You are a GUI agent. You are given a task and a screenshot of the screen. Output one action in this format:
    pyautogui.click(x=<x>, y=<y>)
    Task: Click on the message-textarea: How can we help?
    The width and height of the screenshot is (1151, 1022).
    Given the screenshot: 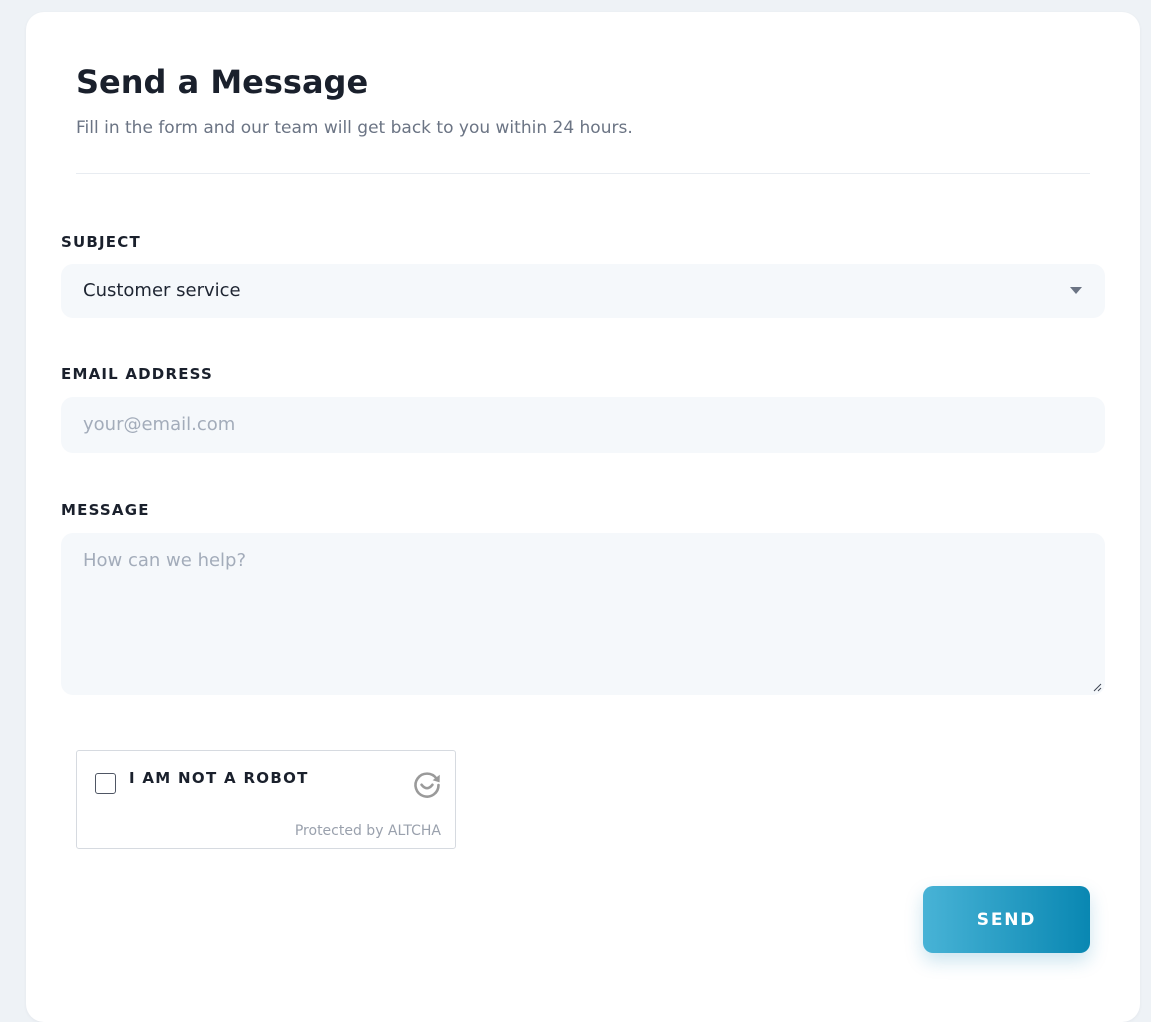 What is the action you would take?
    pyautogui.click(x=583, y=614)
    